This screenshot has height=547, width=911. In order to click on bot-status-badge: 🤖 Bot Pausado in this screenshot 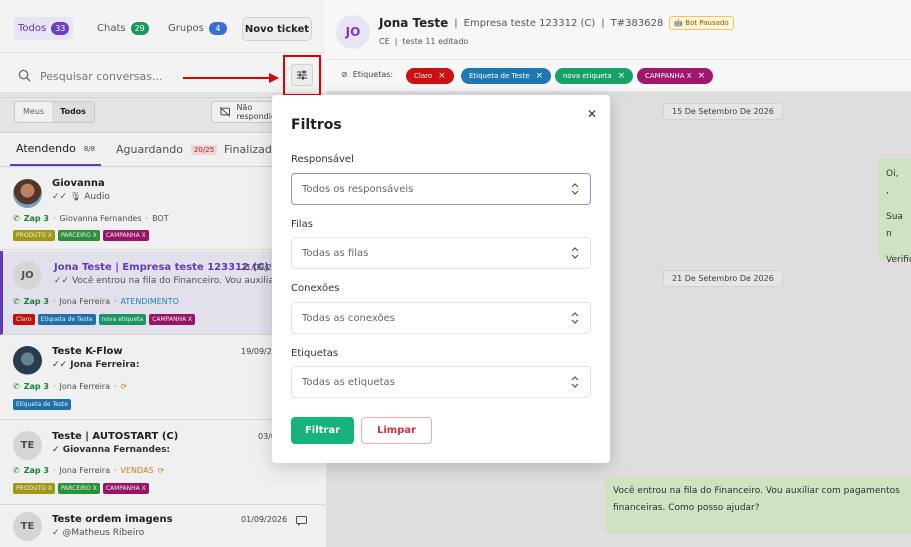, I will do `click(701, 23)`.